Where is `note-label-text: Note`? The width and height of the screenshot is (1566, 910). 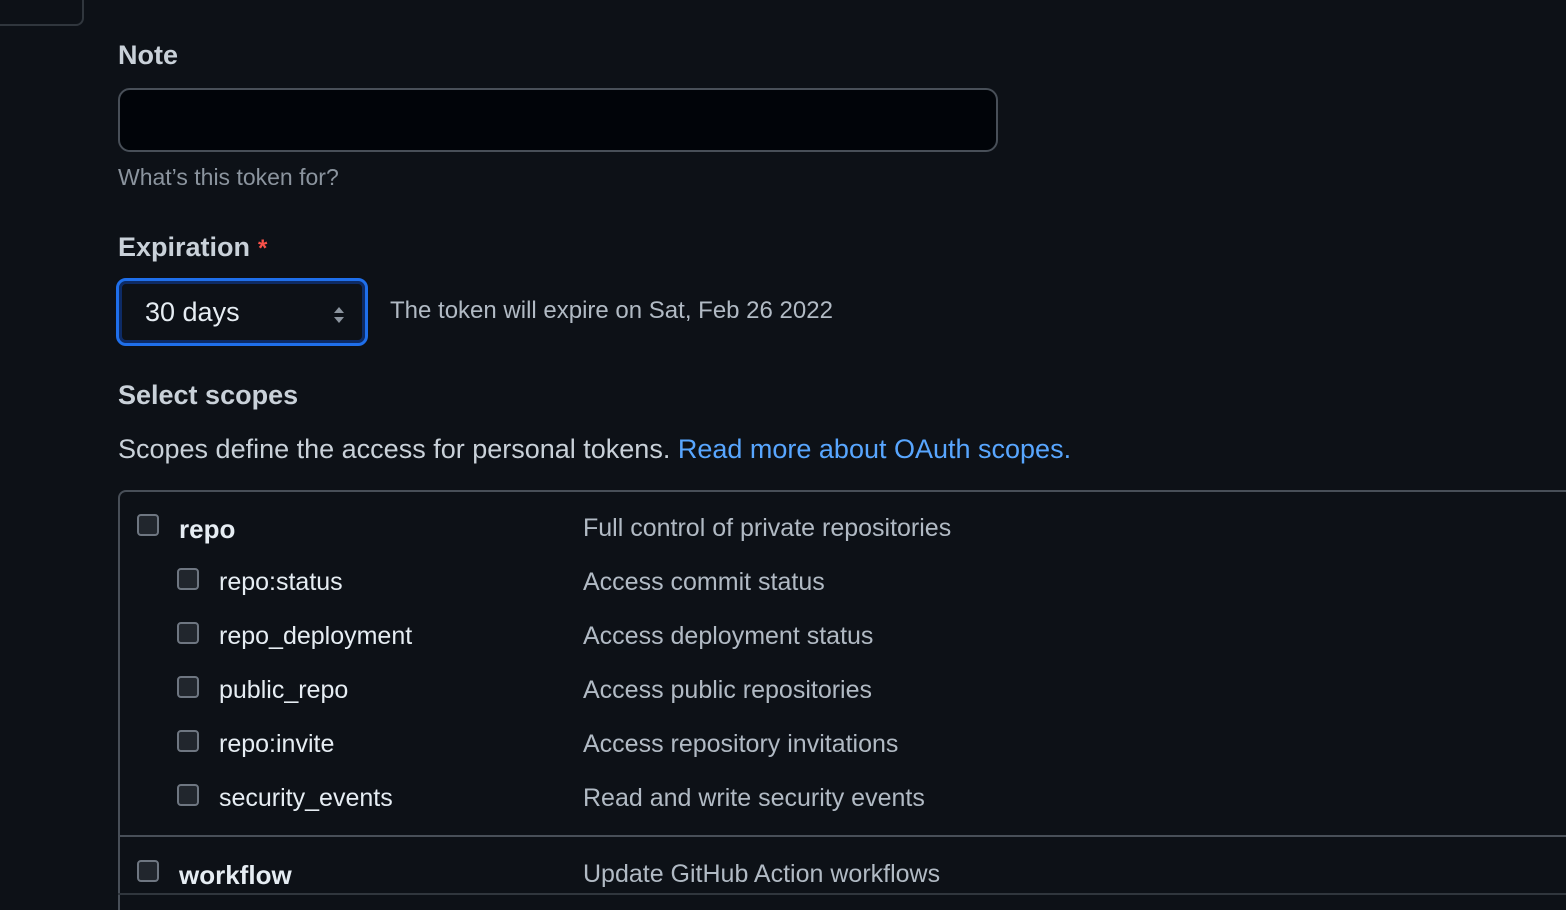
note-label-text: Note is located at coordinates (148, 55).